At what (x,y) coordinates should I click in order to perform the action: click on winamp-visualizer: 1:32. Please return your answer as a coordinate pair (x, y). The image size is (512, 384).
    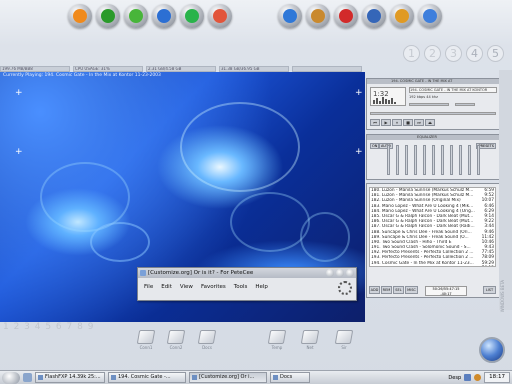
    Looking at the image, I should click on (388, 96).